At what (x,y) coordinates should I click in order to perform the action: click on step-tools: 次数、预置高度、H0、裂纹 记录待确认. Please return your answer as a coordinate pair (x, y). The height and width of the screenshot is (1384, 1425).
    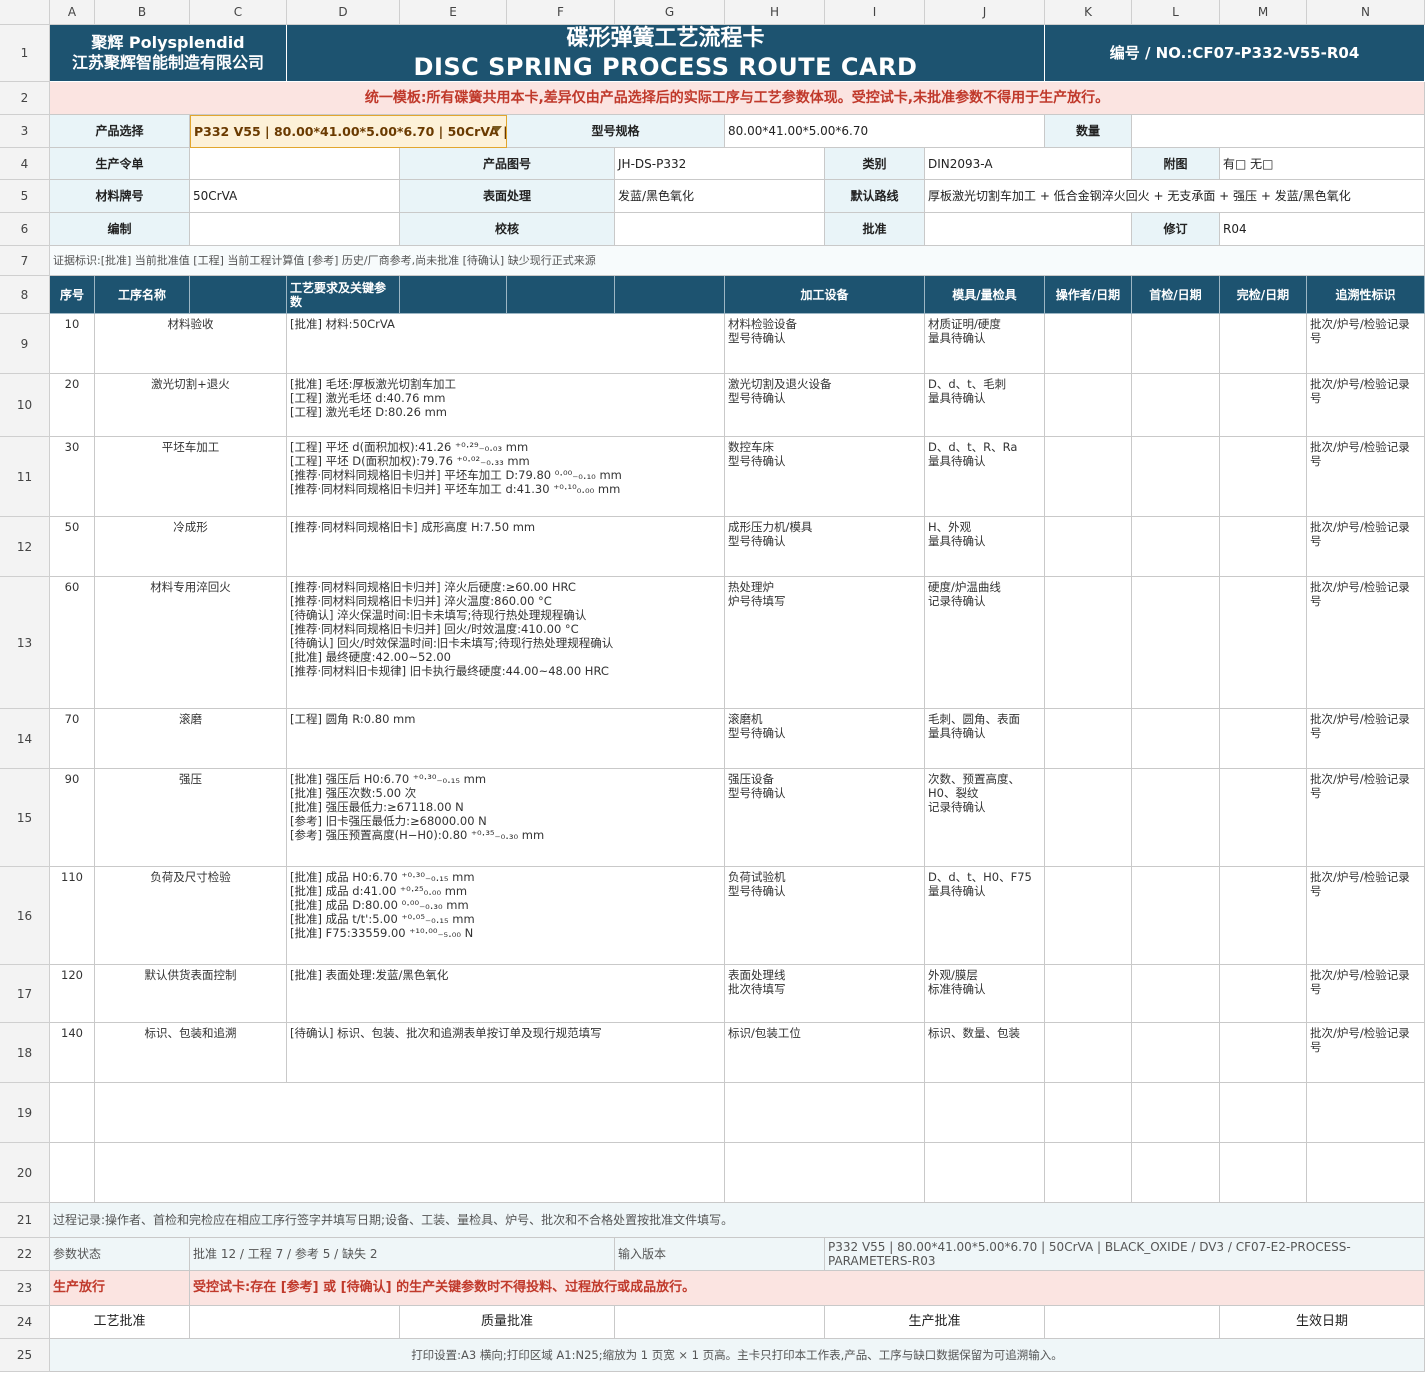
    Looking at the image, I should click on (985, 818).